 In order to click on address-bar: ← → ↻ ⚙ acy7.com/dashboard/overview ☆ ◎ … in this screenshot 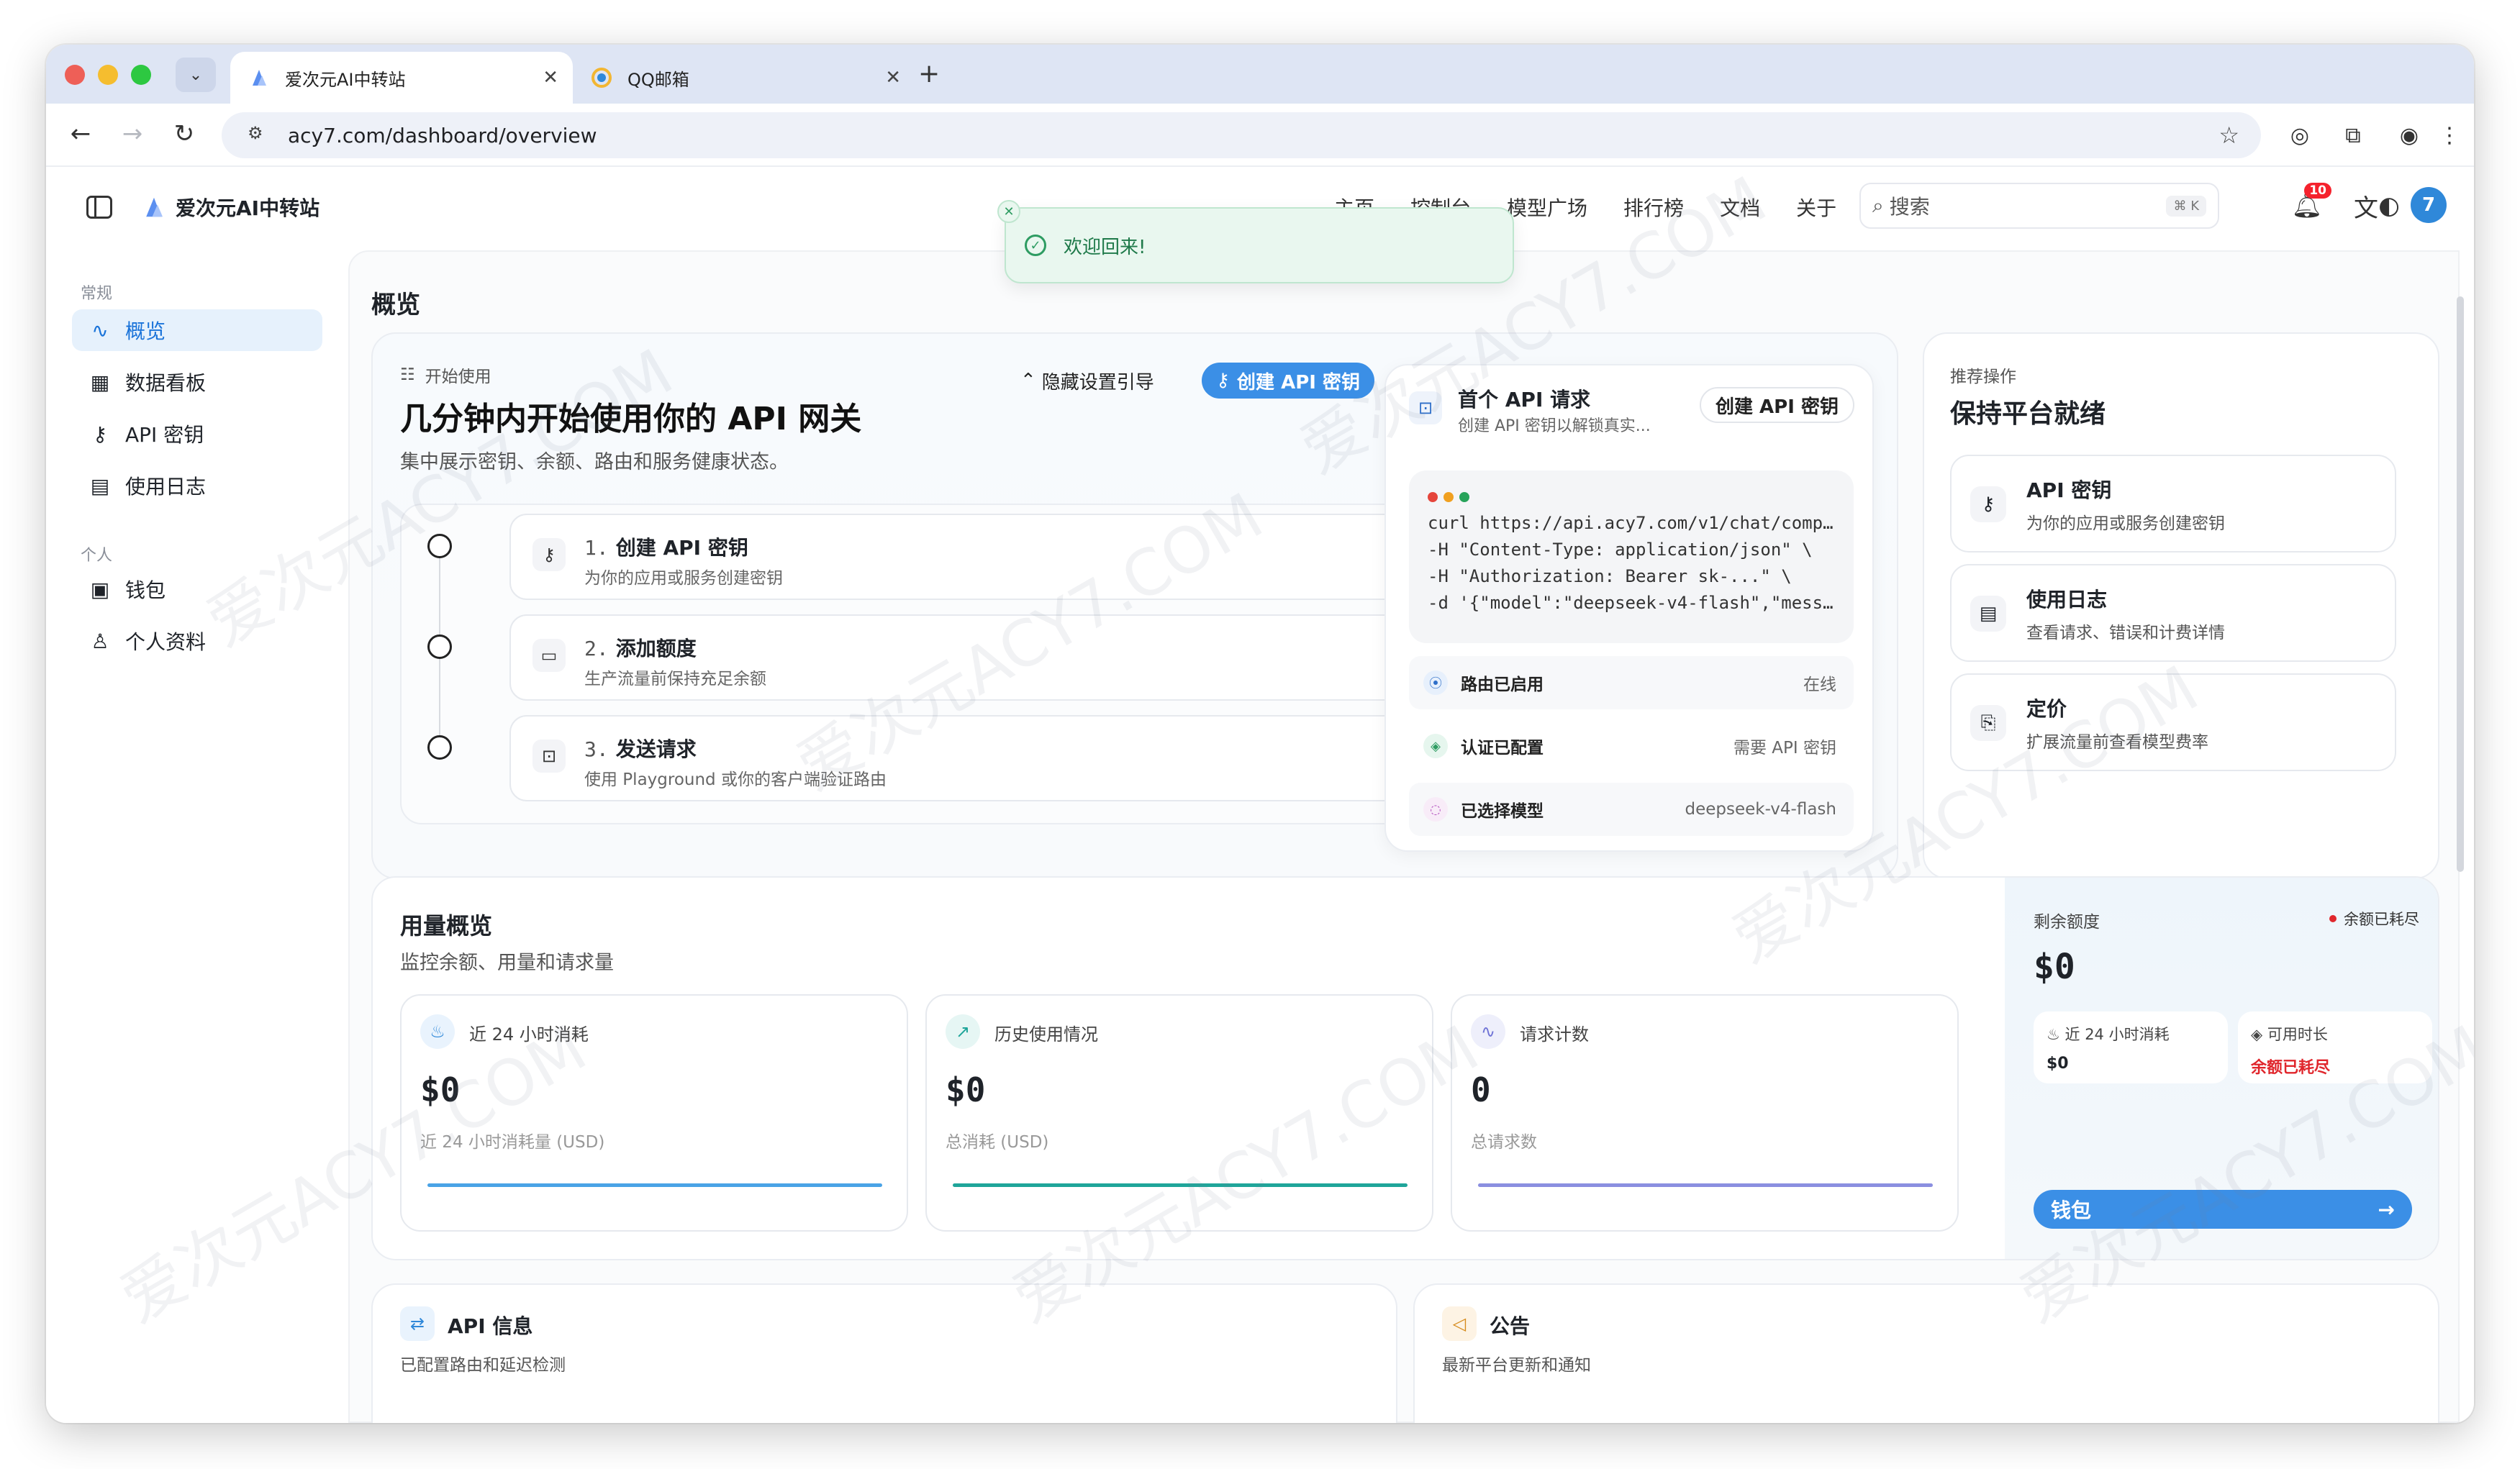, I will do `click(1260, 135)`.